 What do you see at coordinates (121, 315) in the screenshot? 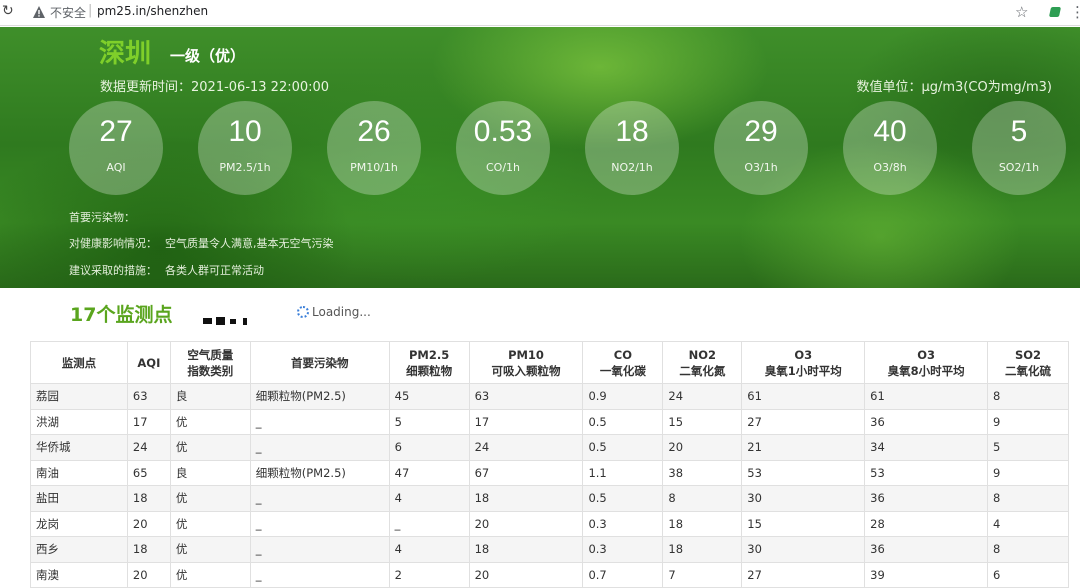
I see `stations-count-title: 17个监测点` at bounding box center [121, 315].